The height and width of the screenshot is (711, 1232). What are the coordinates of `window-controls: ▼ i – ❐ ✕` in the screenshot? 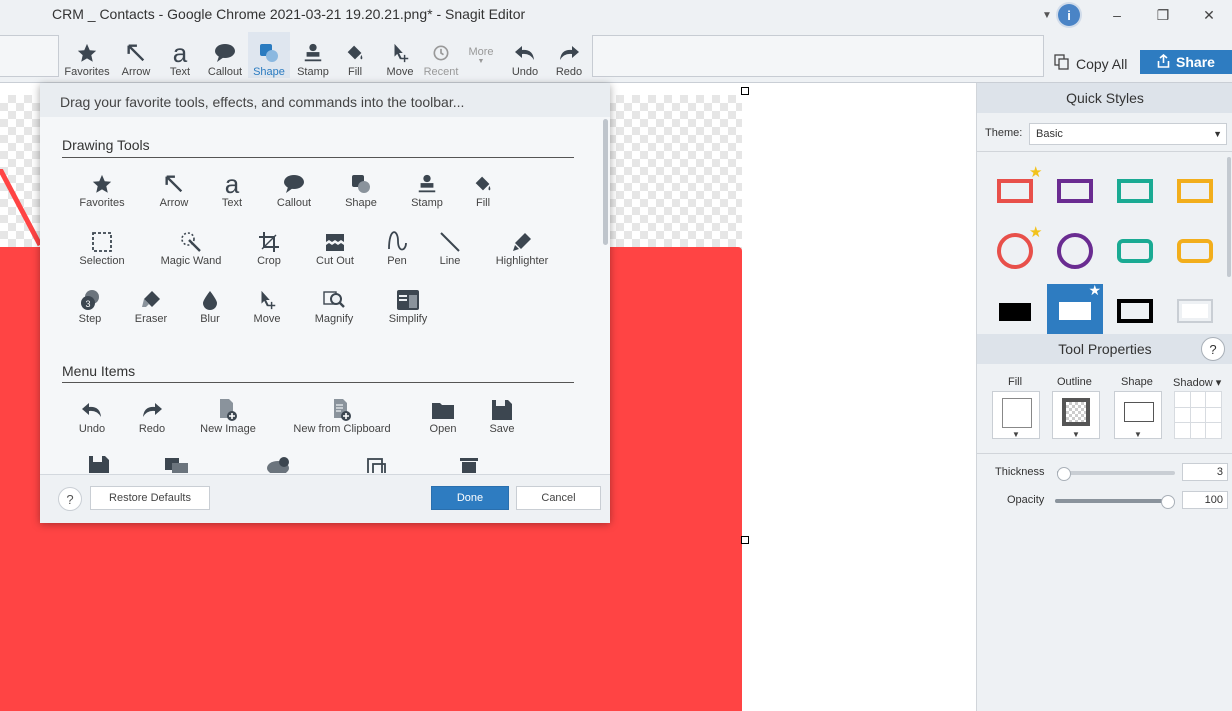 It's located at (1134, 15).